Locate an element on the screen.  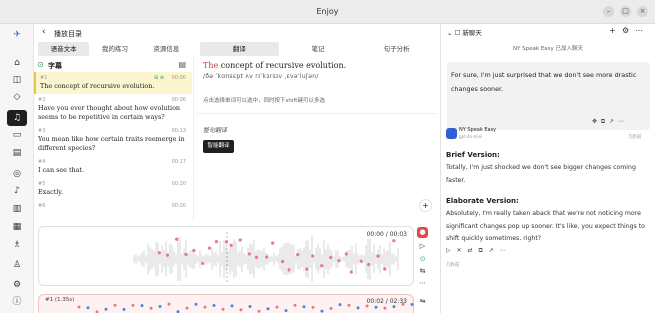
close-button: × is located at coordinates (642, 11).